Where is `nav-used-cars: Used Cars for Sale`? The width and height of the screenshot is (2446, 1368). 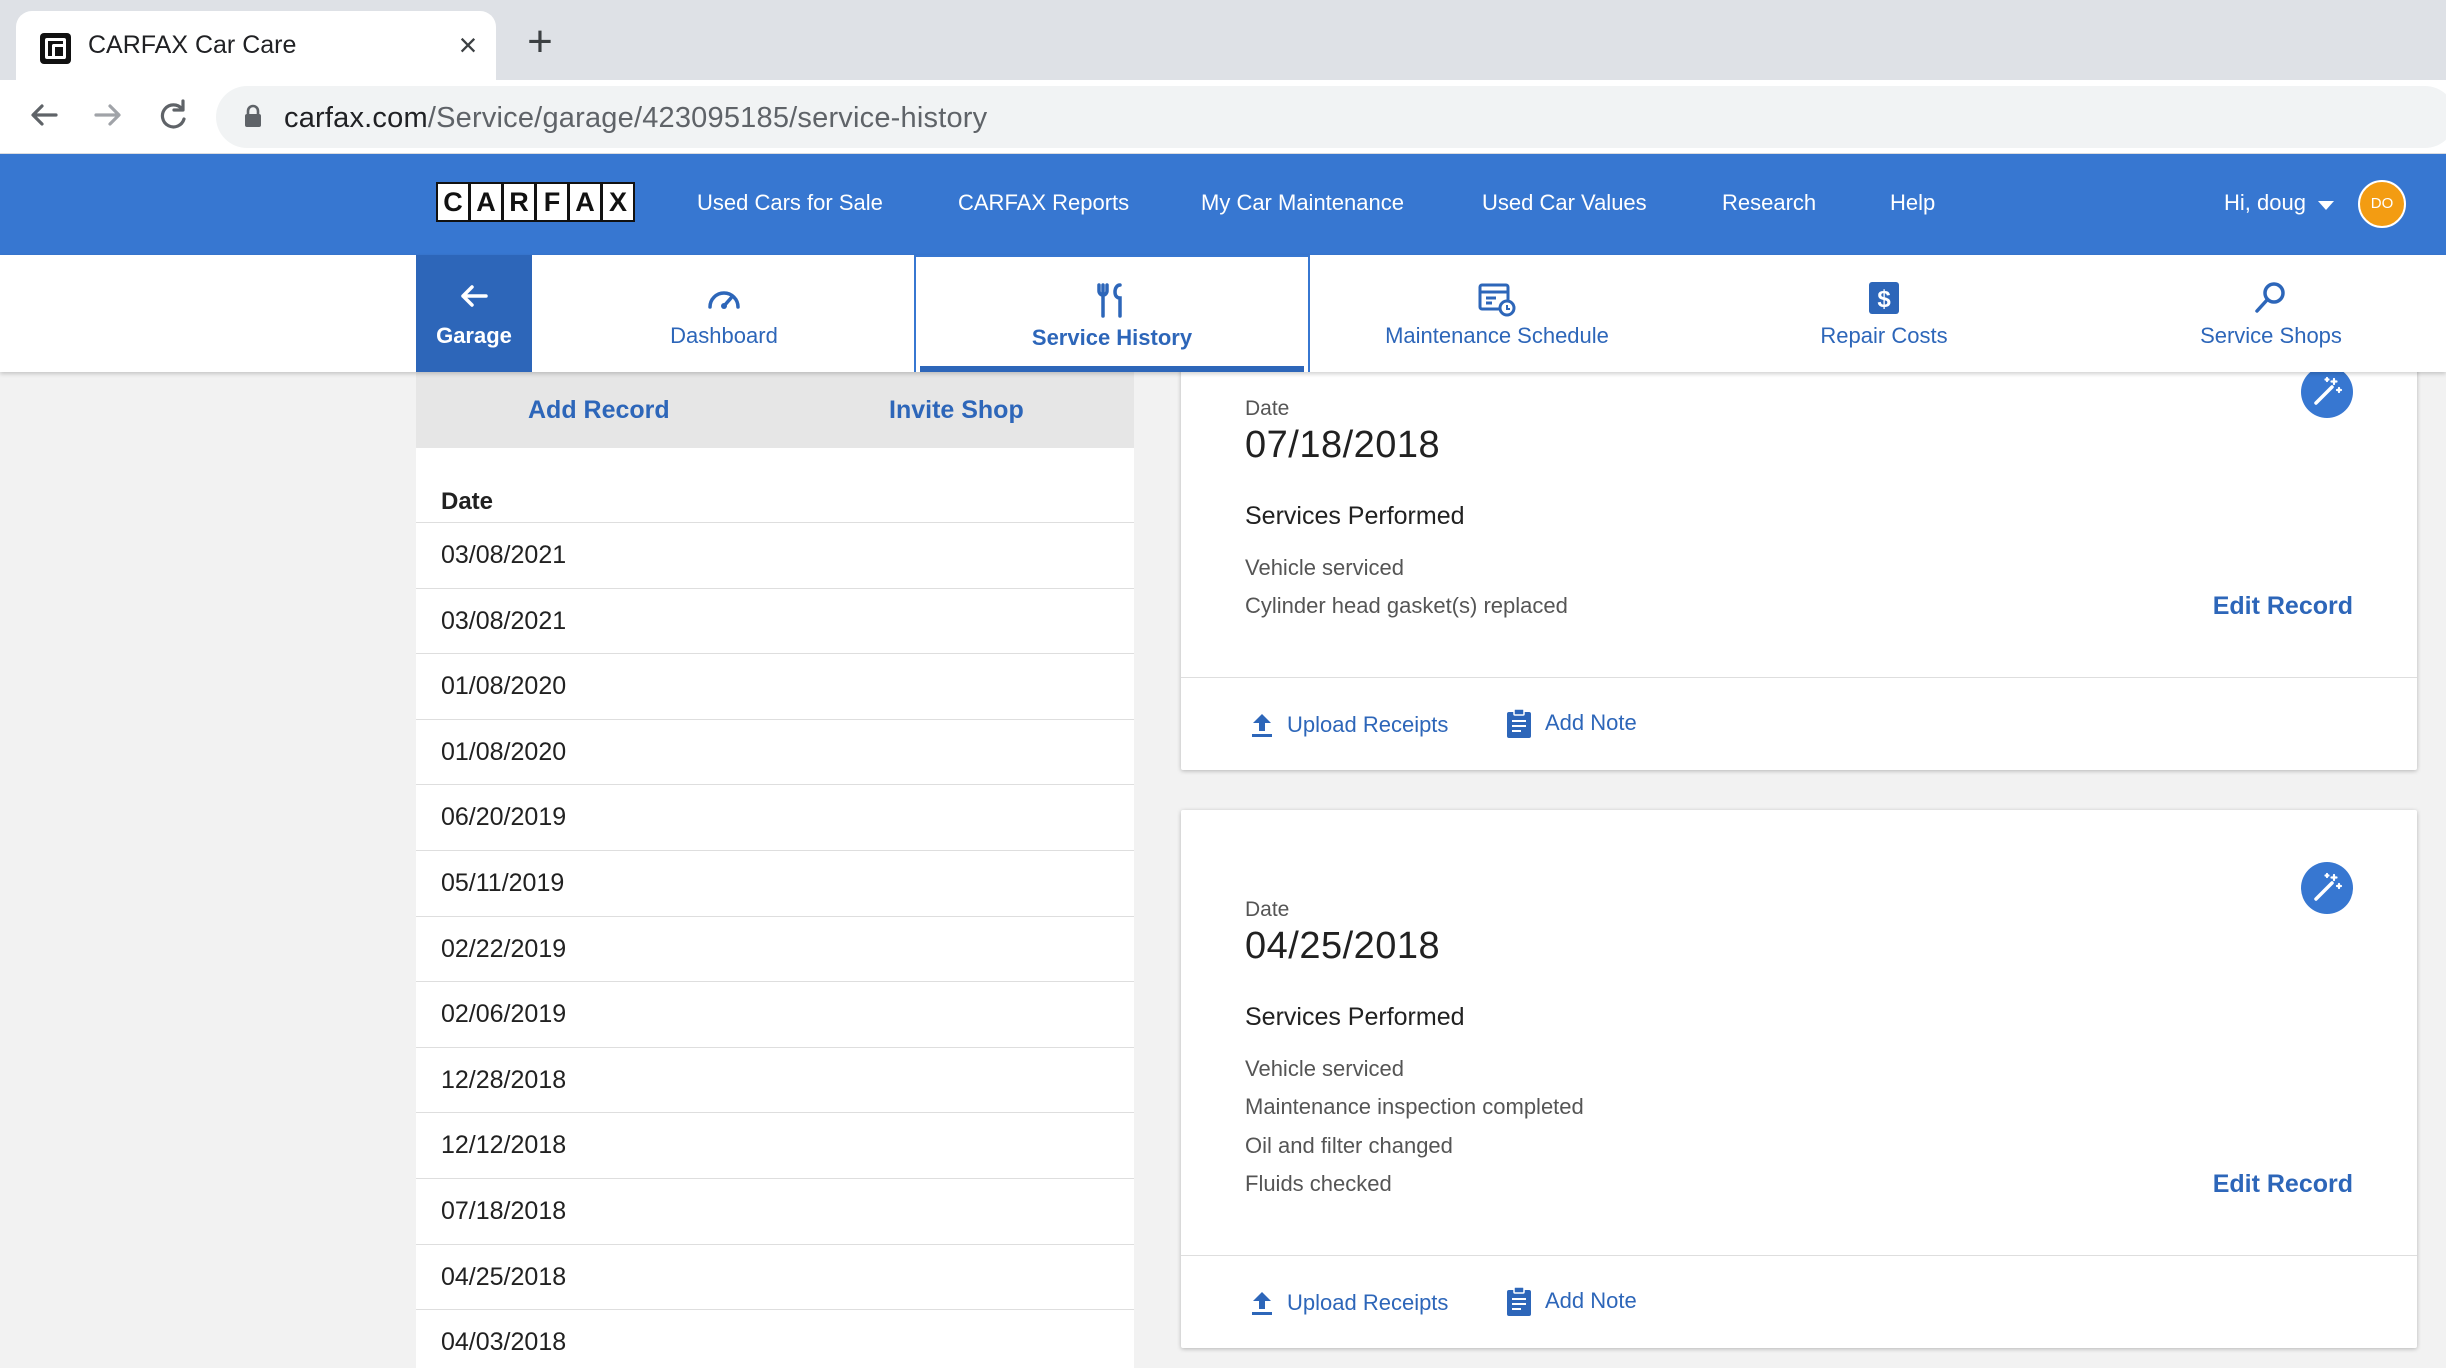 nav-used-cars: Used Cars for Sale is located at coordinates (790, 203).